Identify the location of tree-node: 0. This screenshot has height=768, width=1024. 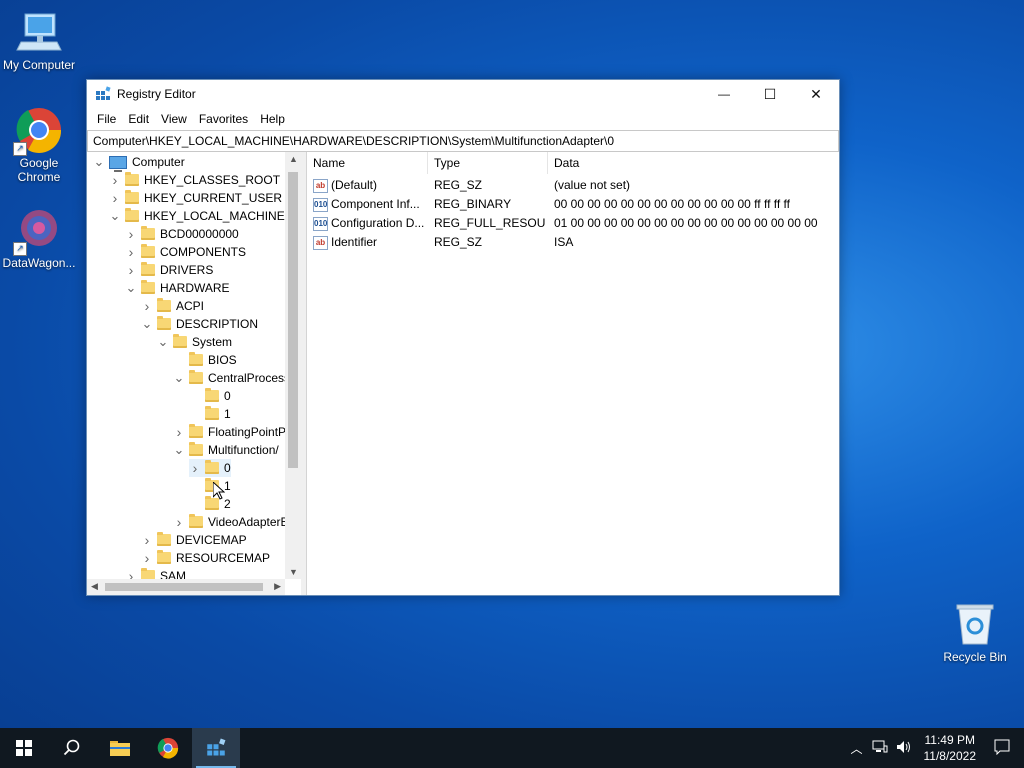
(210, 396).